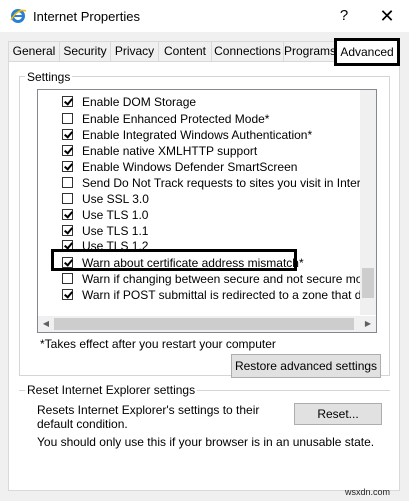 This screenshot has width=409, height=501. I want to click on settings-group-label: Settings, so click(49, 77).